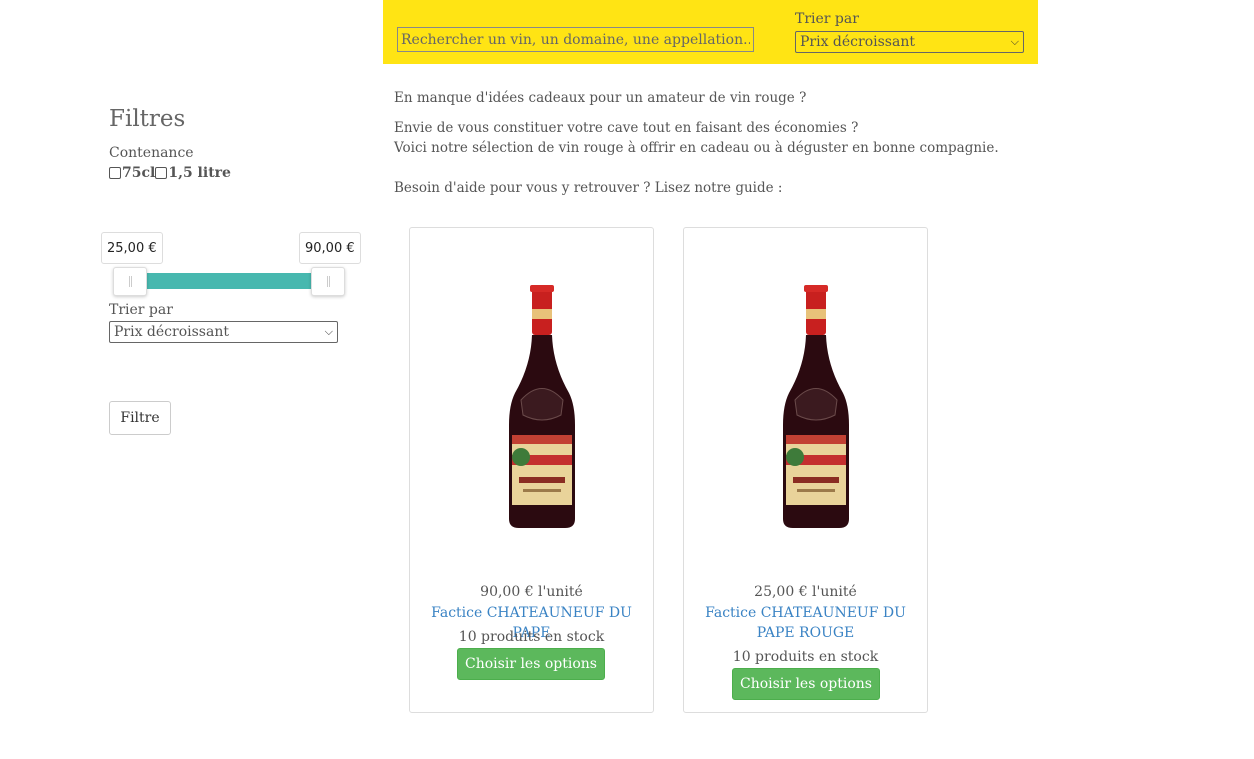  I want to click on contenance-options: 75cl 1,5 litre, so click(170, 173).